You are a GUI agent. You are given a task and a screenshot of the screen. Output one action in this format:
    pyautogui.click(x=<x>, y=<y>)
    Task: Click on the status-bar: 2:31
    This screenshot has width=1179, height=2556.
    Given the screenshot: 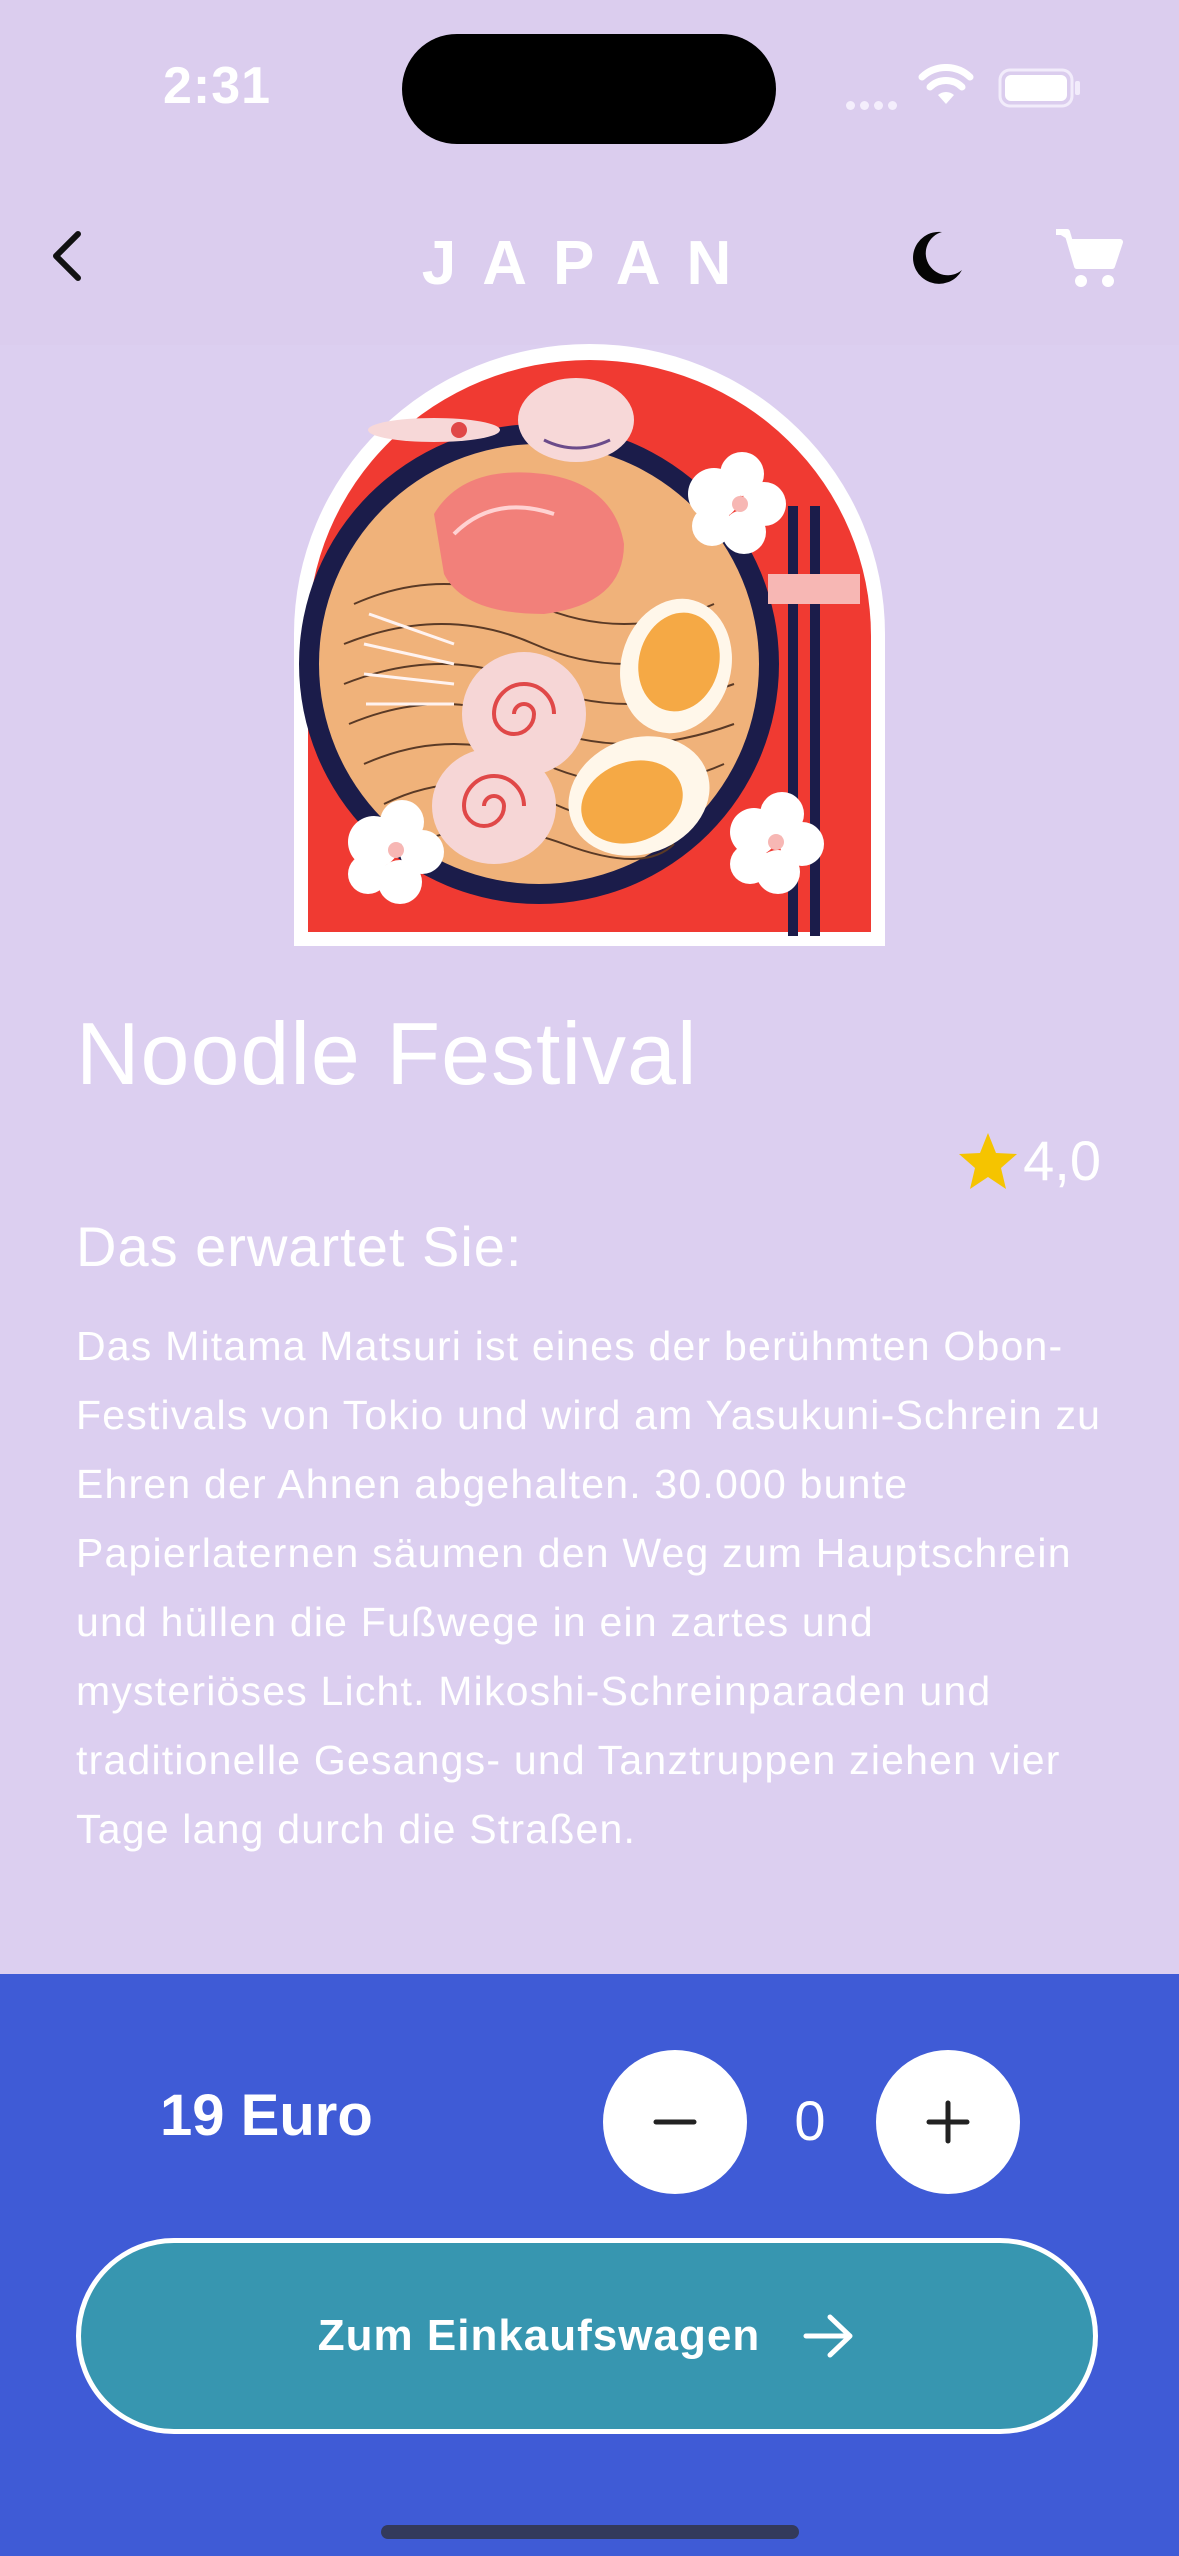 What is the action you would take?
    pyautogui.click(x=589, y=85)
    